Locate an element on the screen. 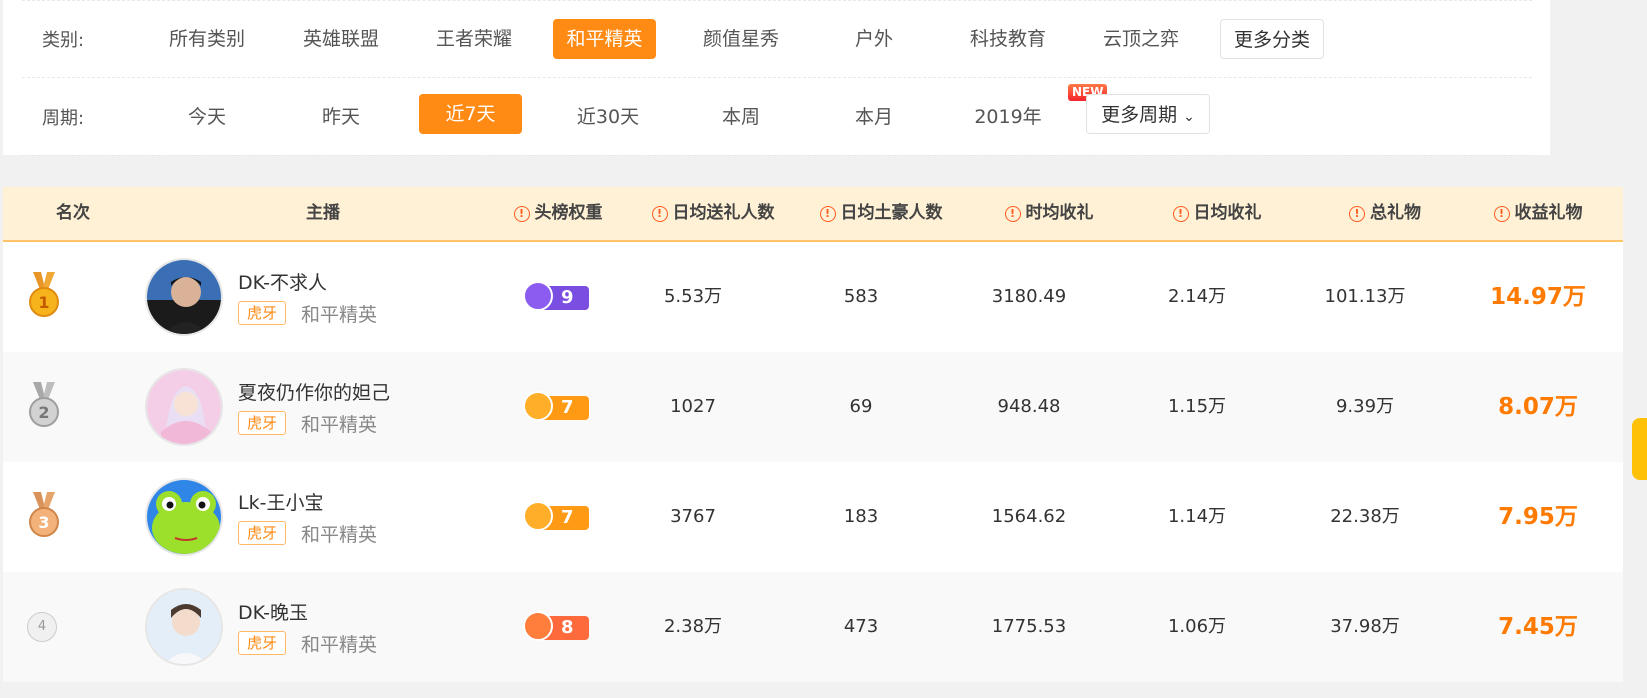 The height and width of the screenshot is (698, 1647). period-this-month: 本月 is located at coordinates (874, 117).